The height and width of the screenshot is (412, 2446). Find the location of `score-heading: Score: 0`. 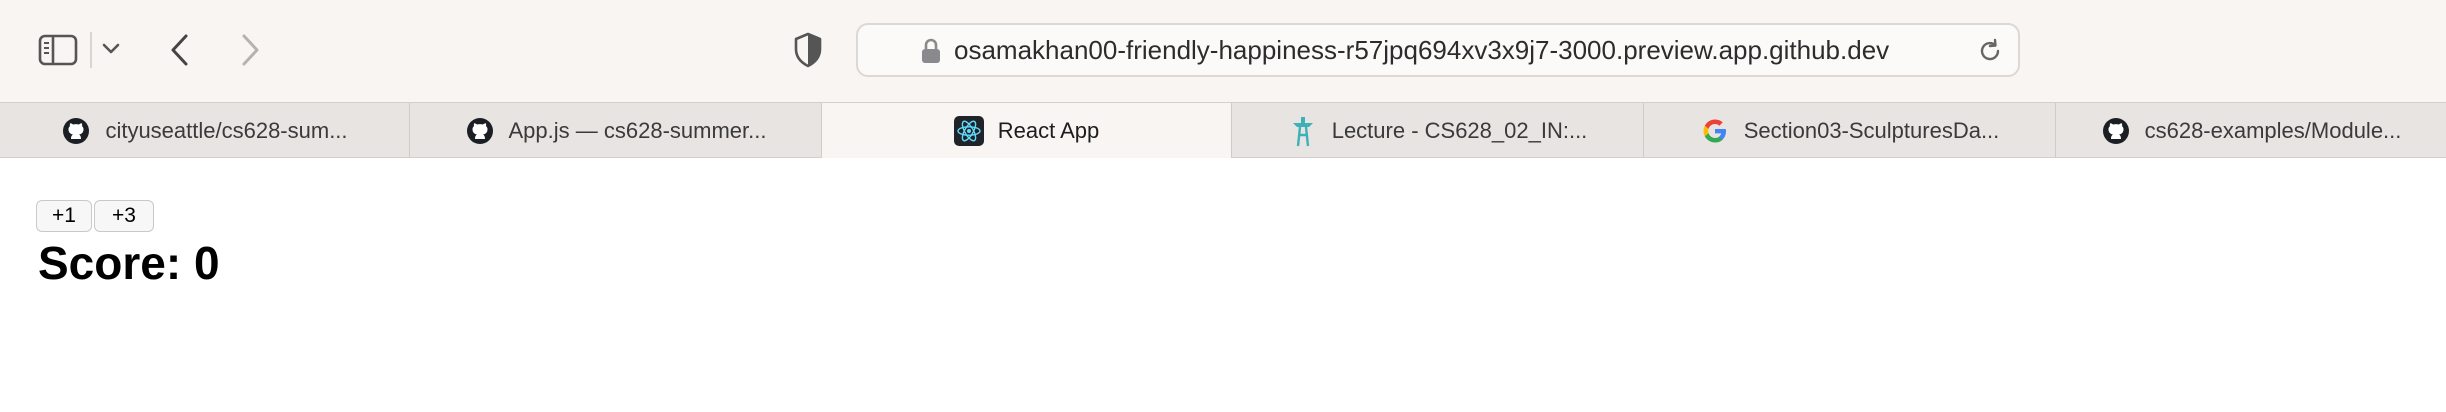

score-heading: Score: 0 is located at coordinates (129, 263).